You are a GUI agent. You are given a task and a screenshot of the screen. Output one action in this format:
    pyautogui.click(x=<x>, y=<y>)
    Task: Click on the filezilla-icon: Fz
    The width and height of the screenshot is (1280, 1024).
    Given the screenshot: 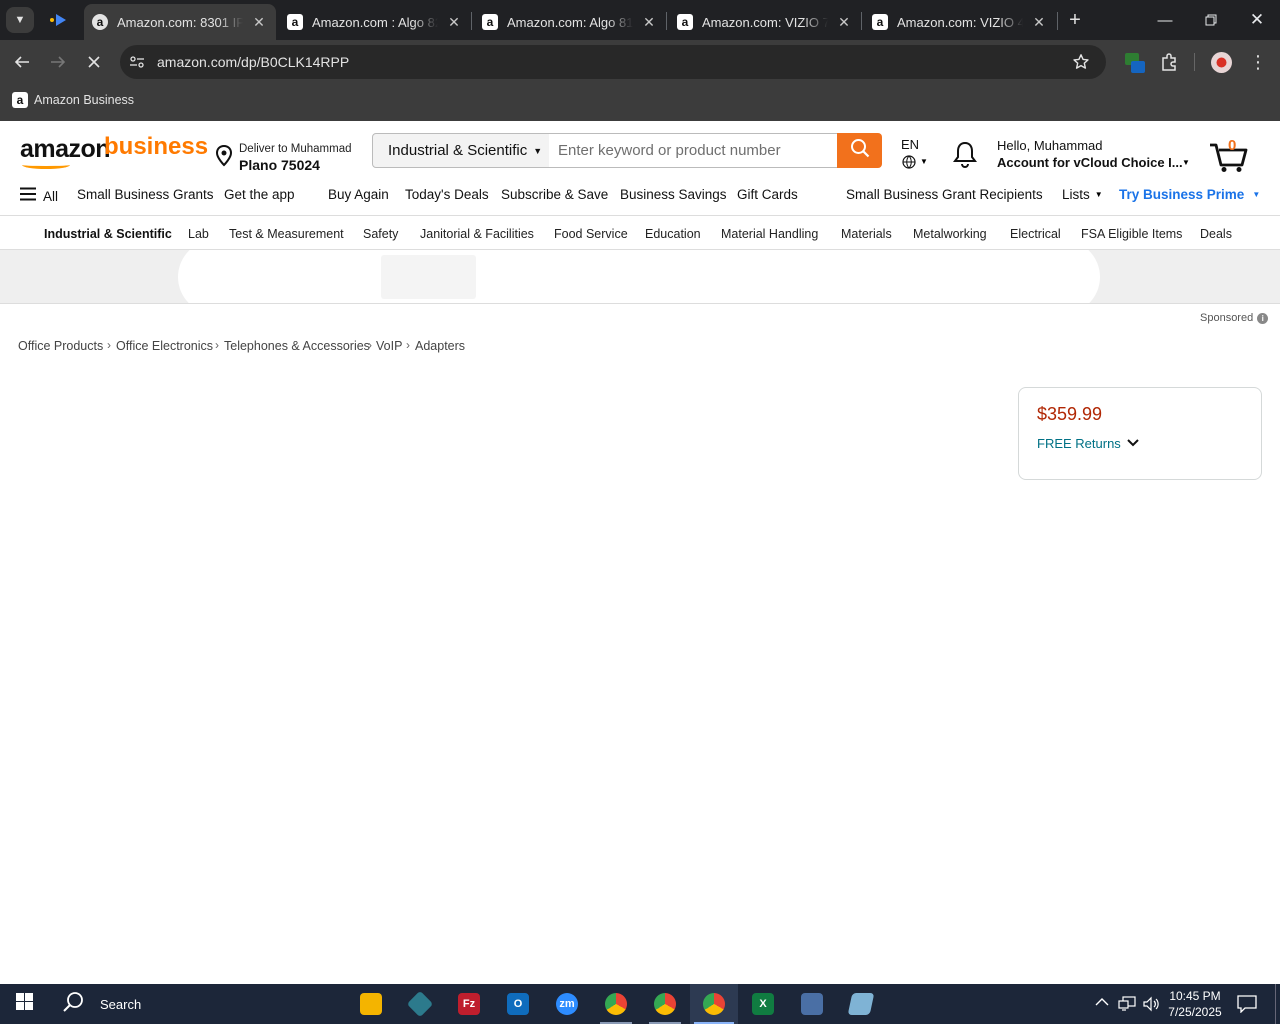 What is the action you would take?
    pyautogui.click(x=469, y=1004)
    